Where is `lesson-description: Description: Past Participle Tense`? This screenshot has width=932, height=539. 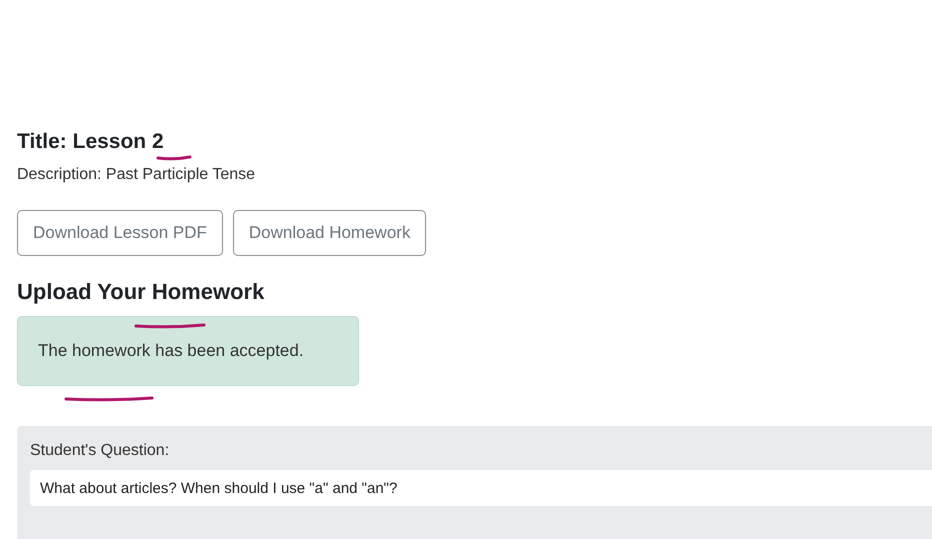 lesson-description: Description: Past Participle Tense is located at coordinates (136, 175).